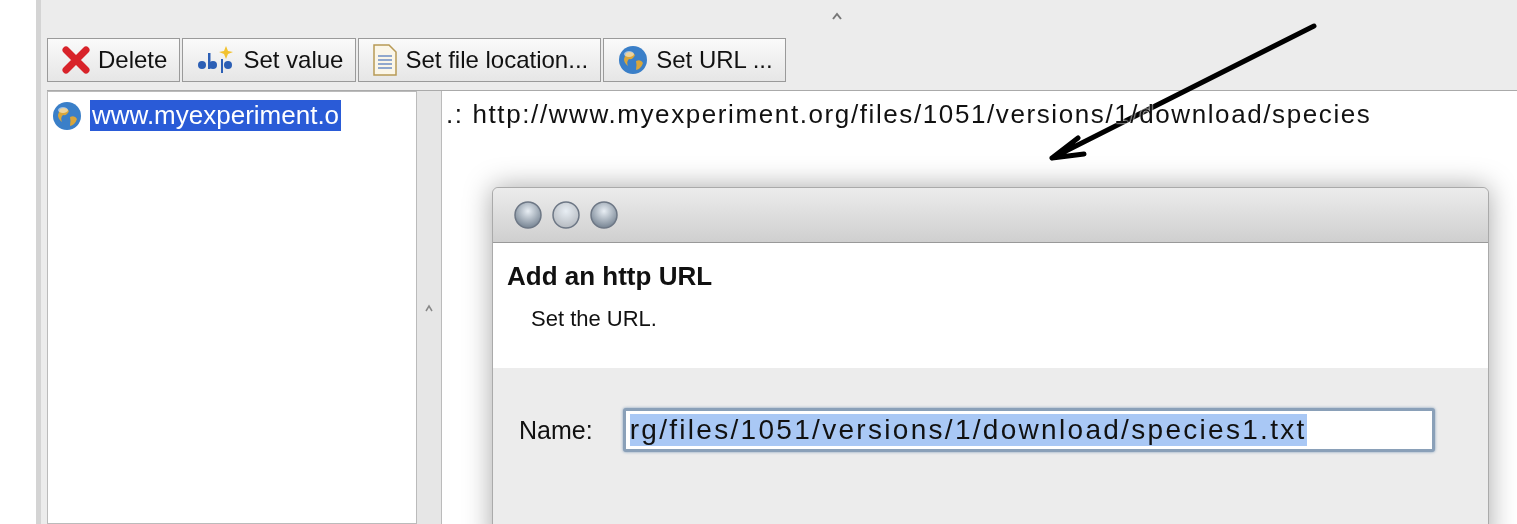 The width and height of the screenshot is (1517, 524). I want to click on field-label: Name:, so click(556, 430).